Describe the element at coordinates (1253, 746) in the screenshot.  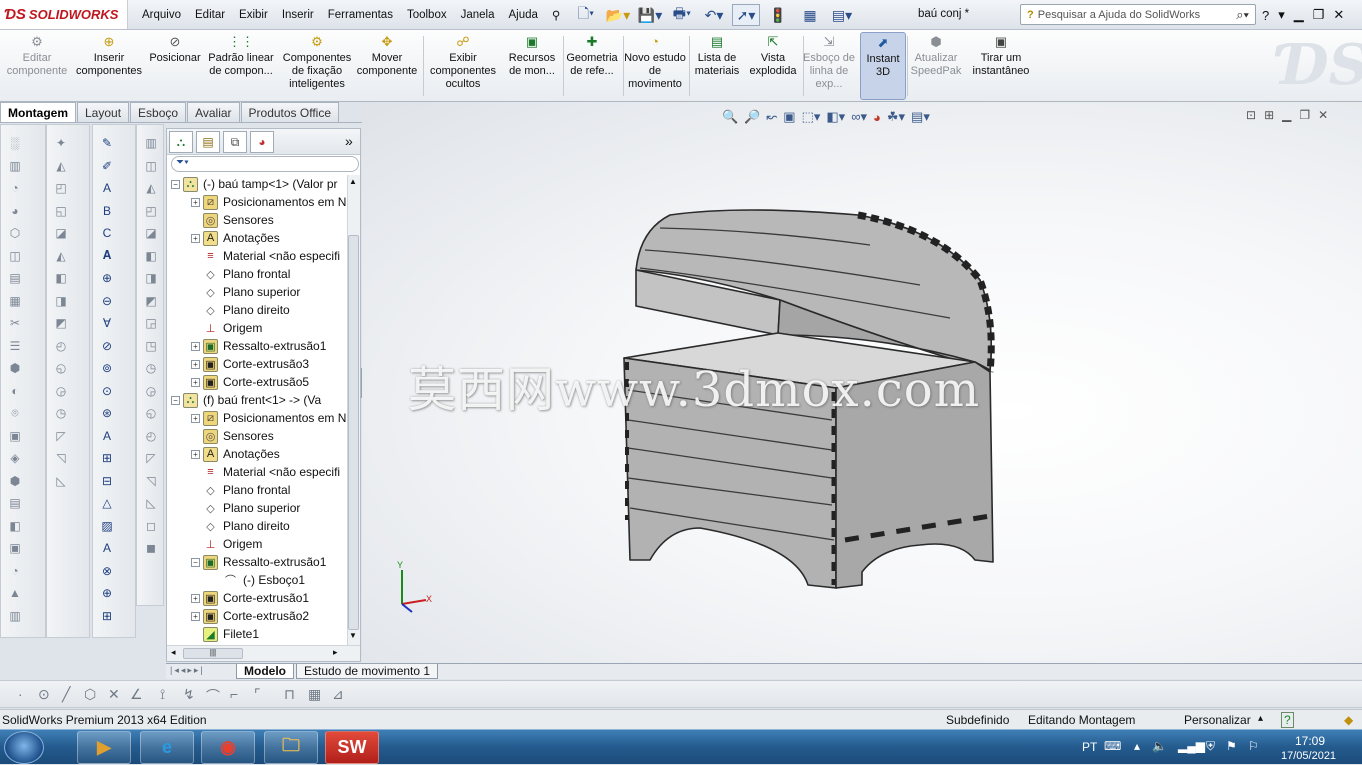
I see `flag-icon: ⚐` at that location.